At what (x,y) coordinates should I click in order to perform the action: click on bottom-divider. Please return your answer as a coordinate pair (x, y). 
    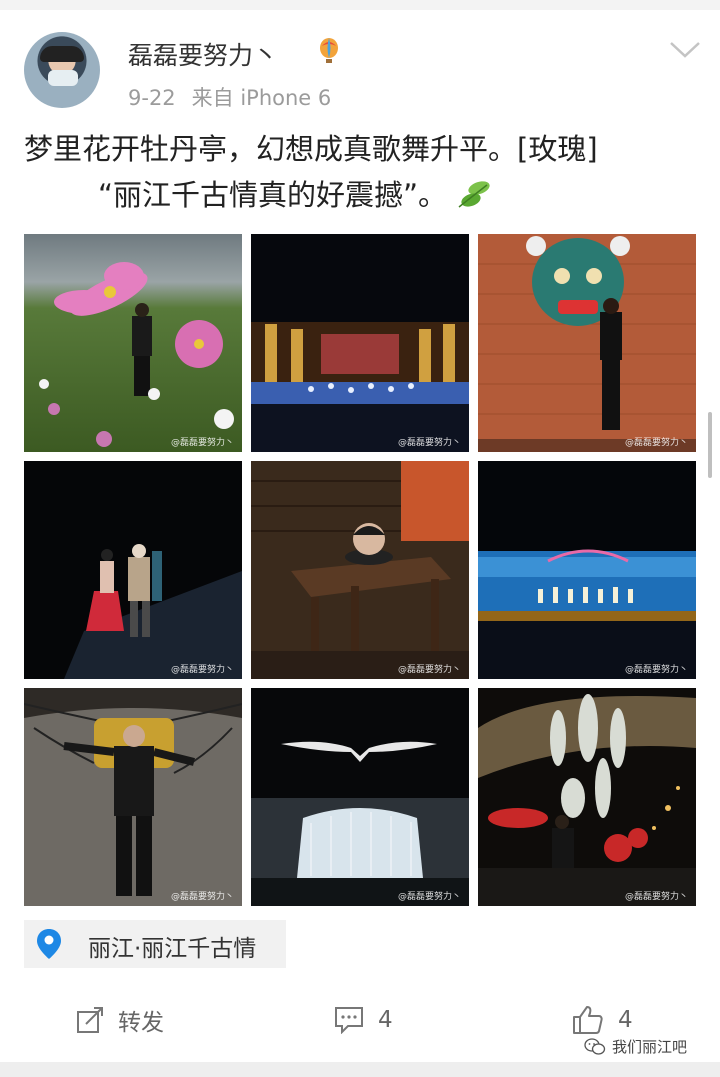
    Looking at the image, I should click on (360, 1069).